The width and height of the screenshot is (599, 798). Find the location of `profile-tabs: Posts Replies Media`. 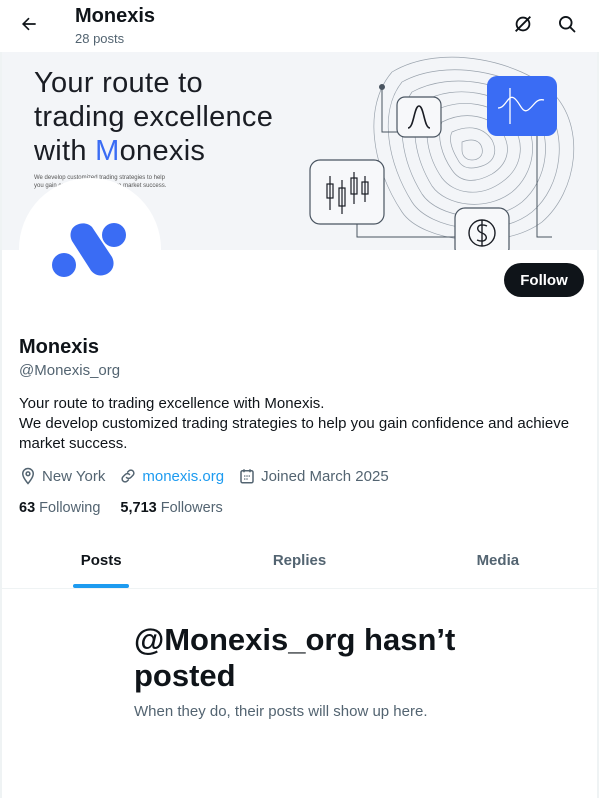

profile-tabs: Posts Replies Media is located at coordinates (299, 561).